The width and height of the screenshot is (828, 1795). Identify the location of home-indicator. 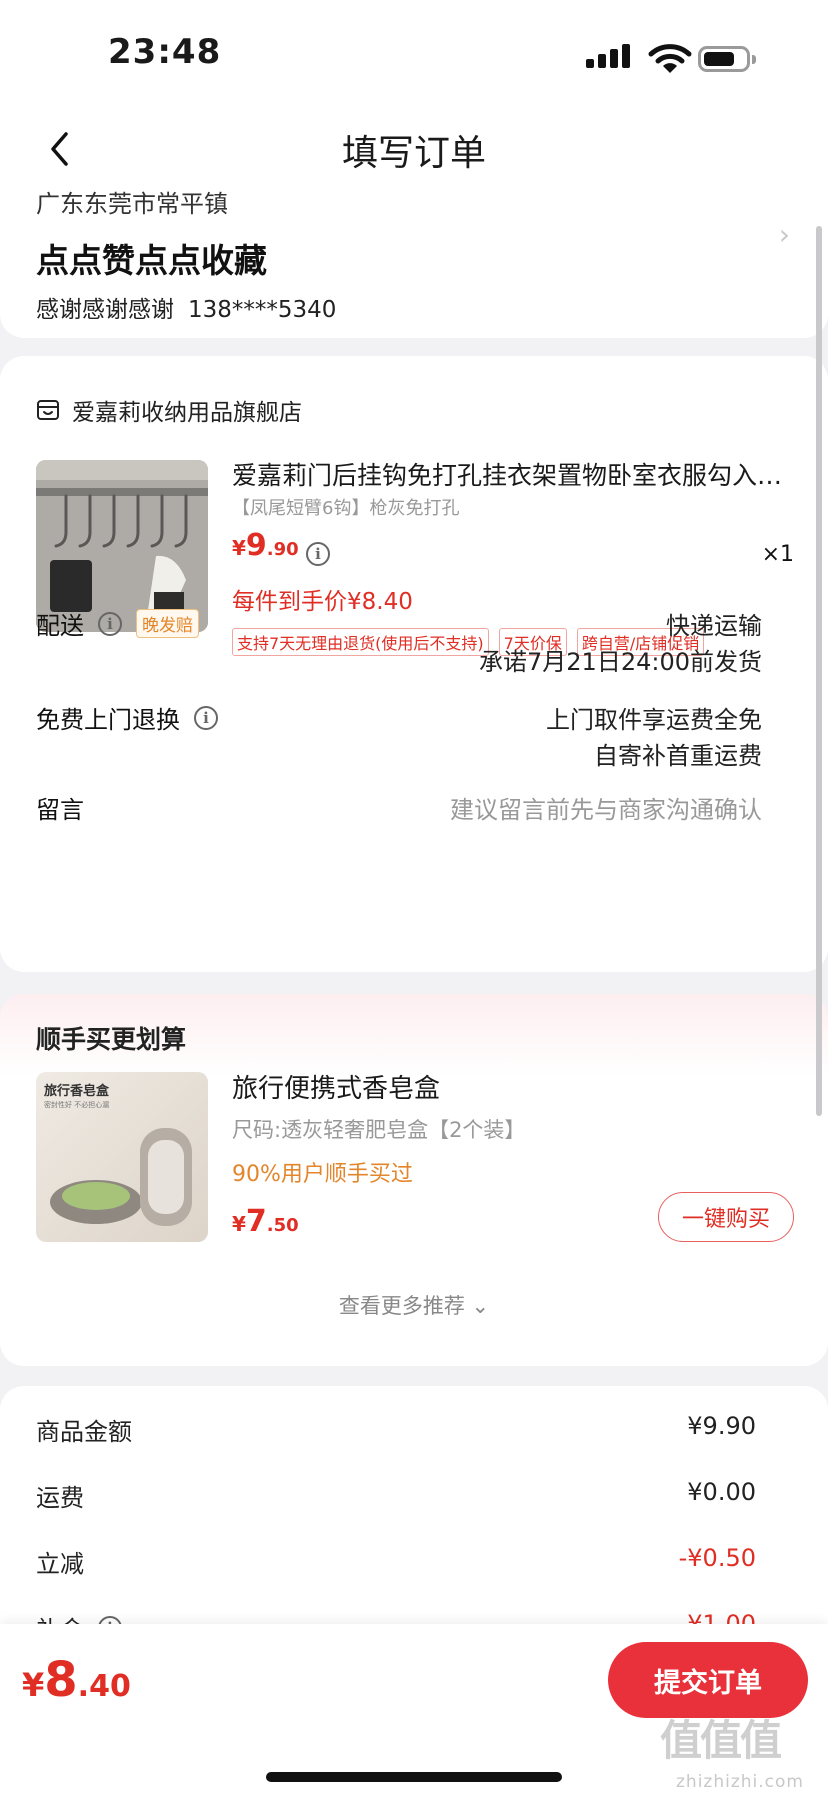
(414, 1777).